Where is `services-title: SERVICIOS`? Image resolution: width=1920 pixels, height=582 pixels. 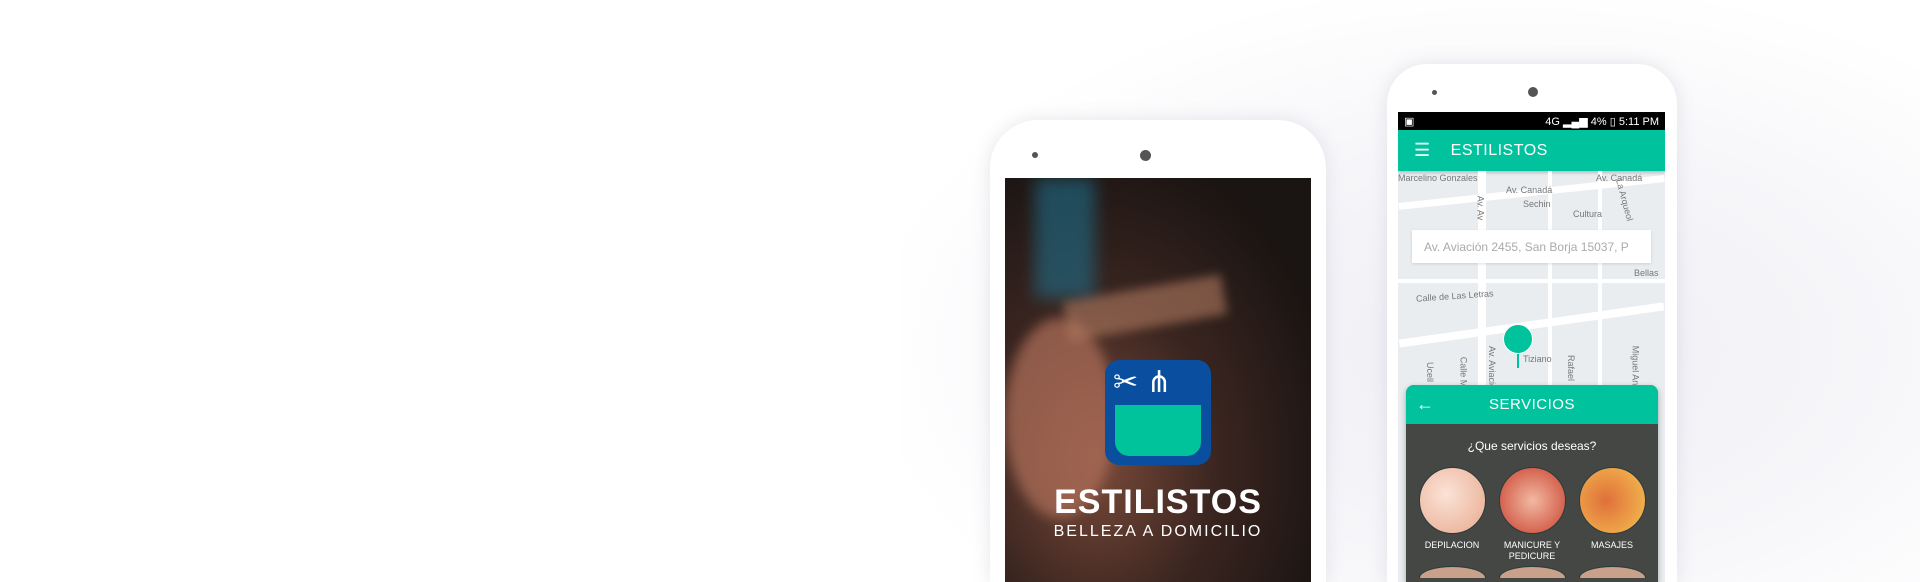
services-title: SERVICIOS is located at coordinates (1532, 404).